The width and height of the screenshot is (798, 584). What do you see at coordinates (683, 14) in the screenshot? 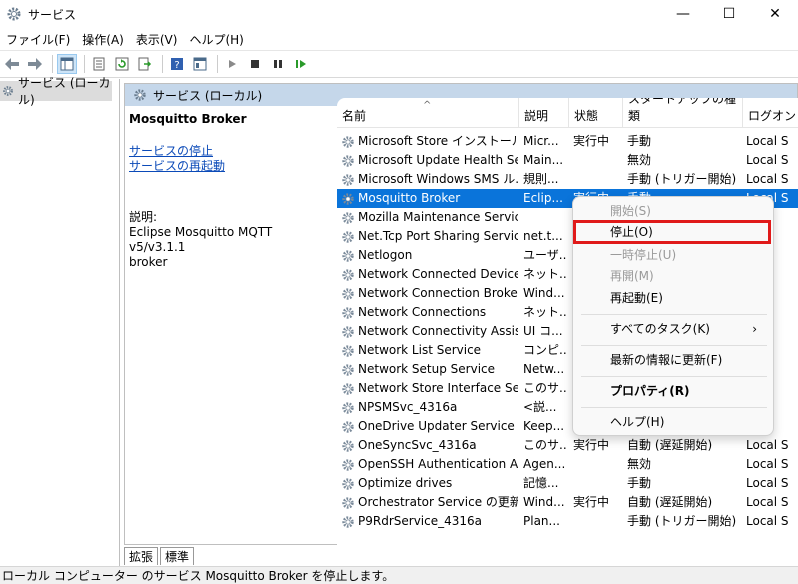
I see `minimize-button: —` at bounding box center [683, 14].